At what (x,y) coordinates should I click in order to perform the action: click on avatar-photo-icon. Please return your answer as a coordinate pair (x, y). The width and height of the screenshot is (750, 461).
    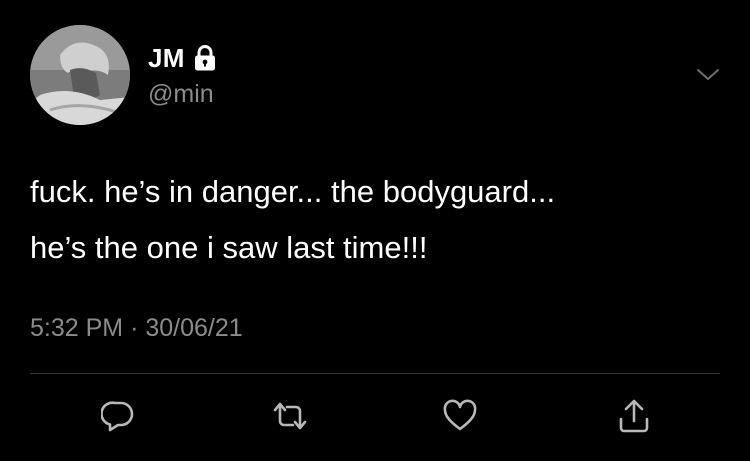
    Looking at the image, I should click on (80, 75).